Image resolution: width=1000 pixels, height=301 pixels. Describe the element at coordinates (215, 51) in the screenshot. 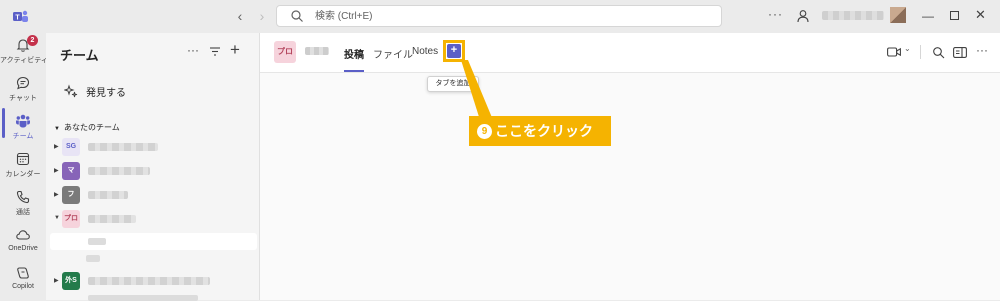

I see `filter-icon` at that location.